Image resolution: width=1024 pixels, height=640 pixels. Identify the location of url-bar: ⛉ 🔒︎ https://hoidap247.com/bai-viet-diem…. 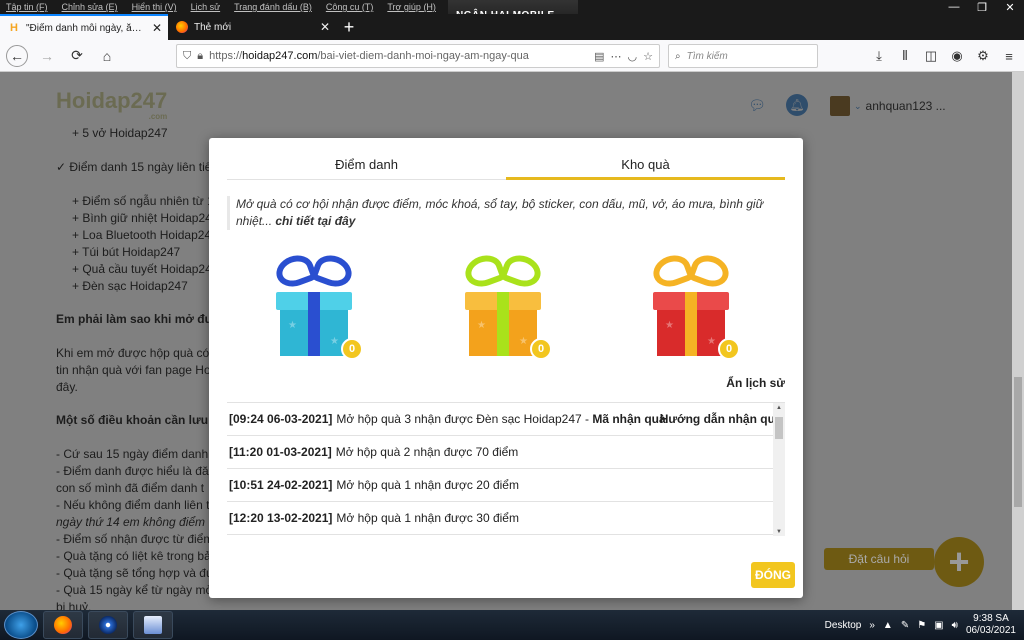
(418, 56).